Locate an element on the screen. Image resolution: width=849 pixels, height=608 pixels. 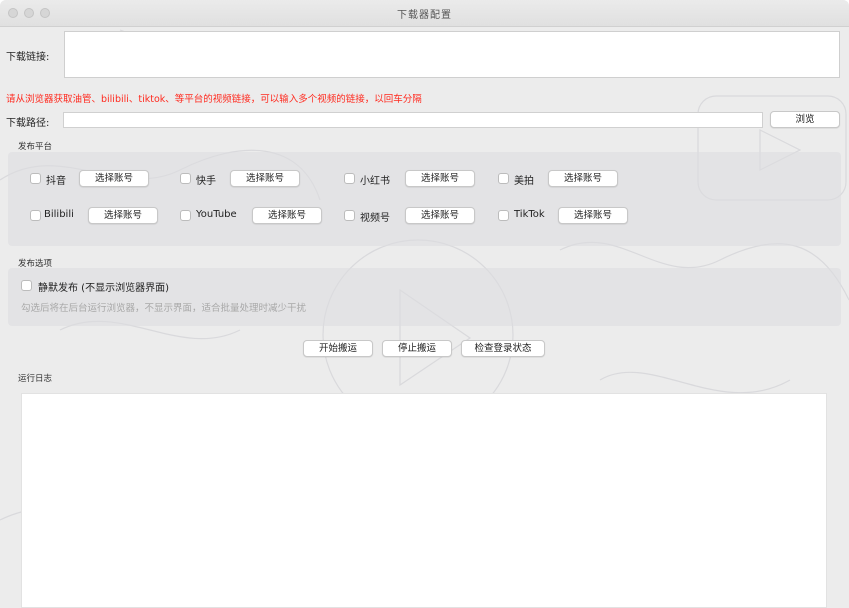
stop-transfer-button: 停止搬运 is located at coordinates (417, 348).